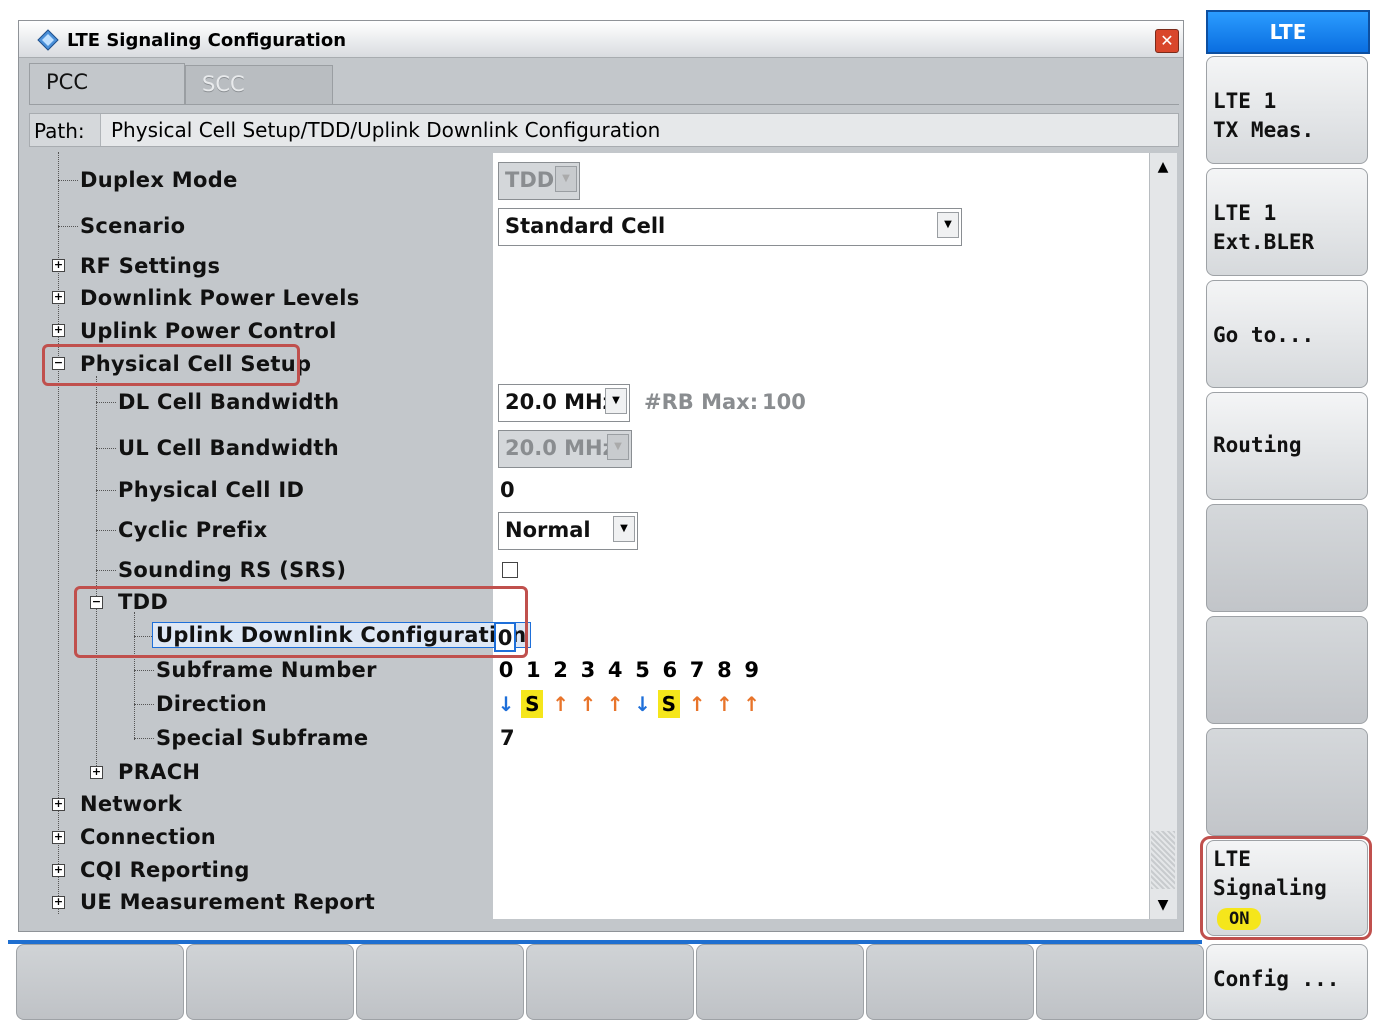  What do you see at coordinates (192, 530) in the screenshot?
I see `tree-item-cyclic-prefix: Cyclic Prefix` at bounding box center [192, 530].